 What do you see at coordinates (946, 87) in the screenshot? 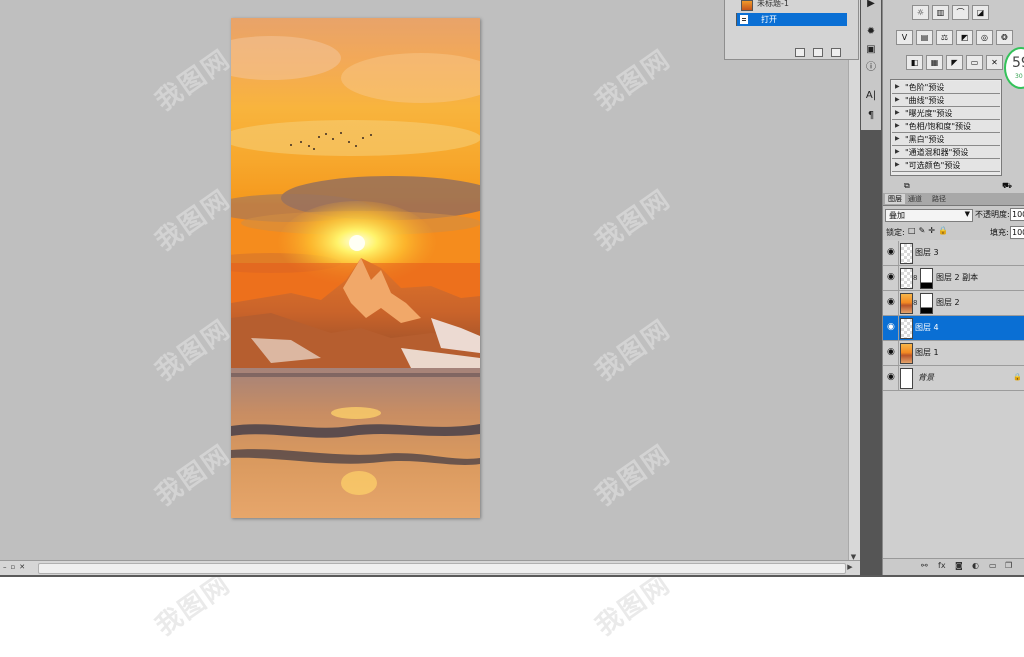
I see `preset-levels: ▶ "色阶"预设` at bounding box center [946, 87].